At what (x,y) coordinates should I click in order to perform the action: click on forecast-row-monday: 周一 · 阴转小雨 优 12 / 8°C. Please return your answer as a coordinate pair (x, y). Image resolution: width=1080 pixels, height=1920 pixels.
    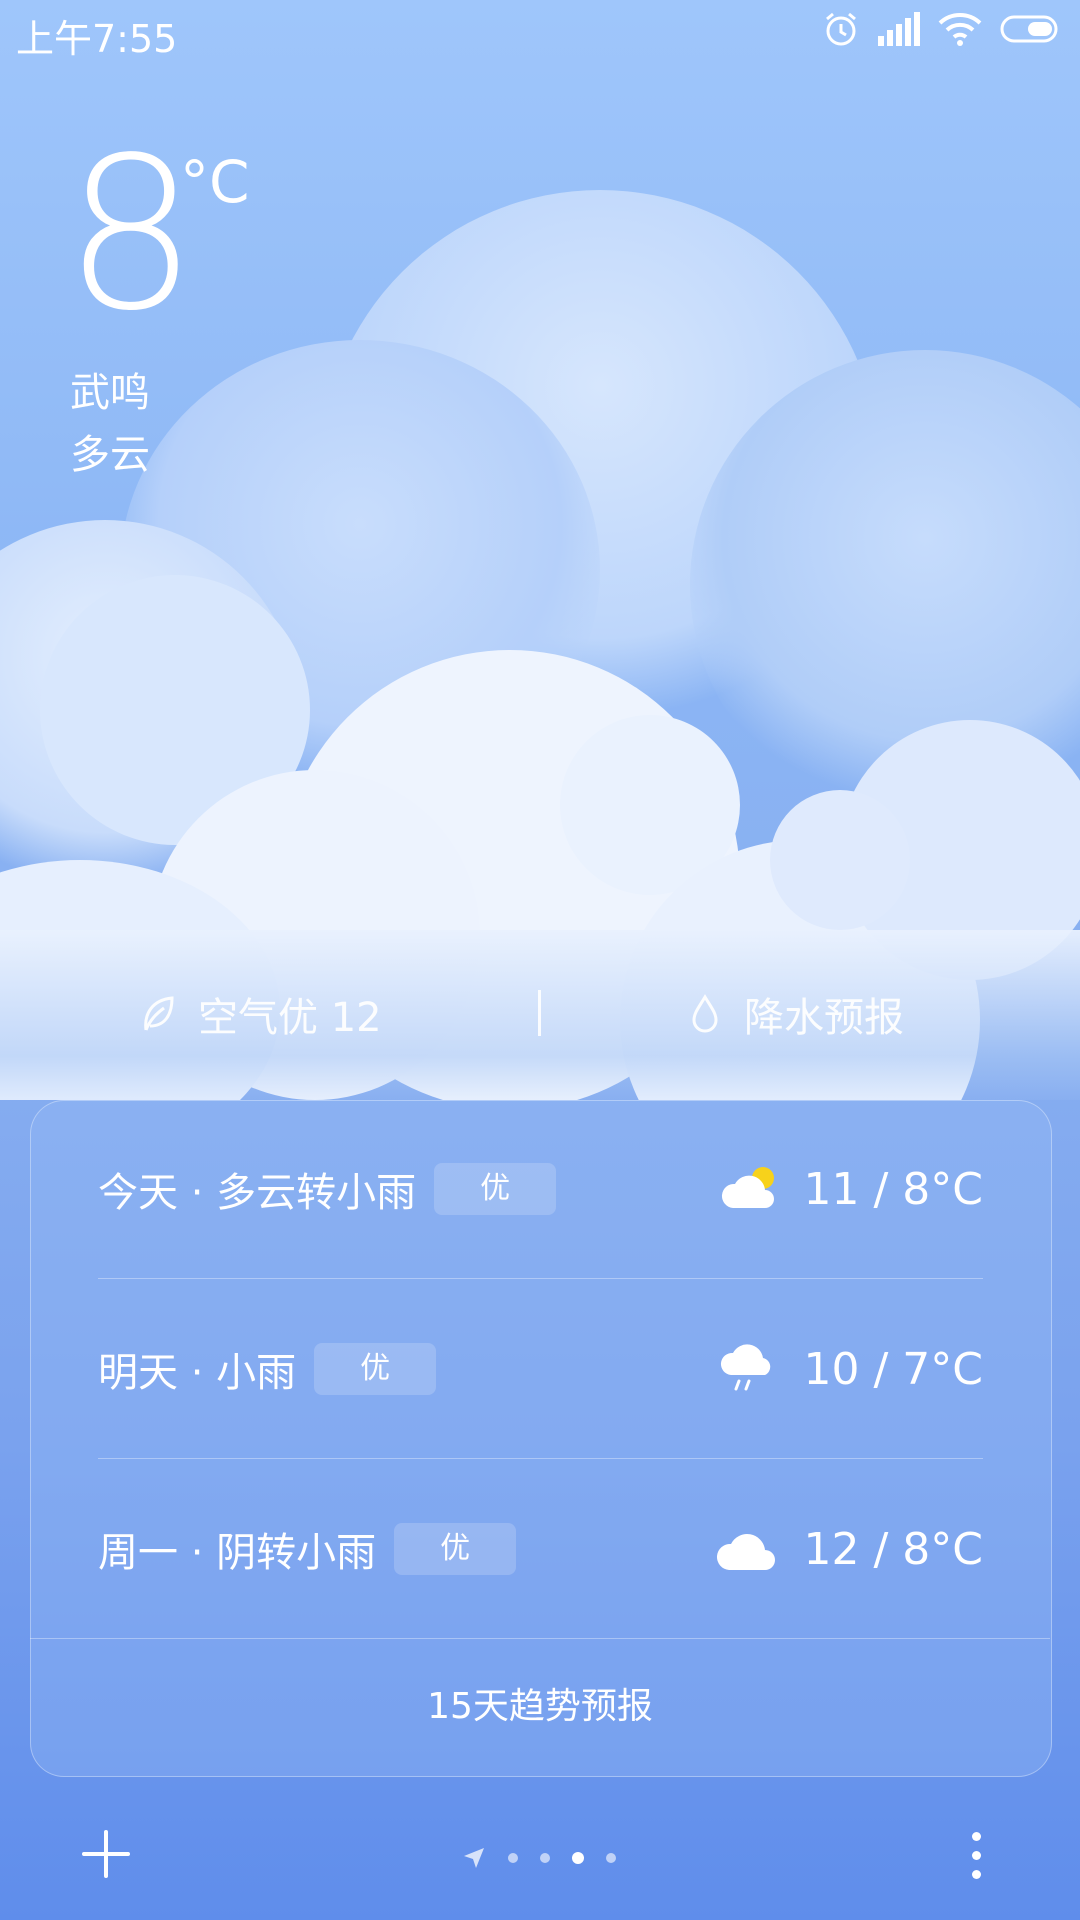
    Looking at the image, I should click on (540, 1549).